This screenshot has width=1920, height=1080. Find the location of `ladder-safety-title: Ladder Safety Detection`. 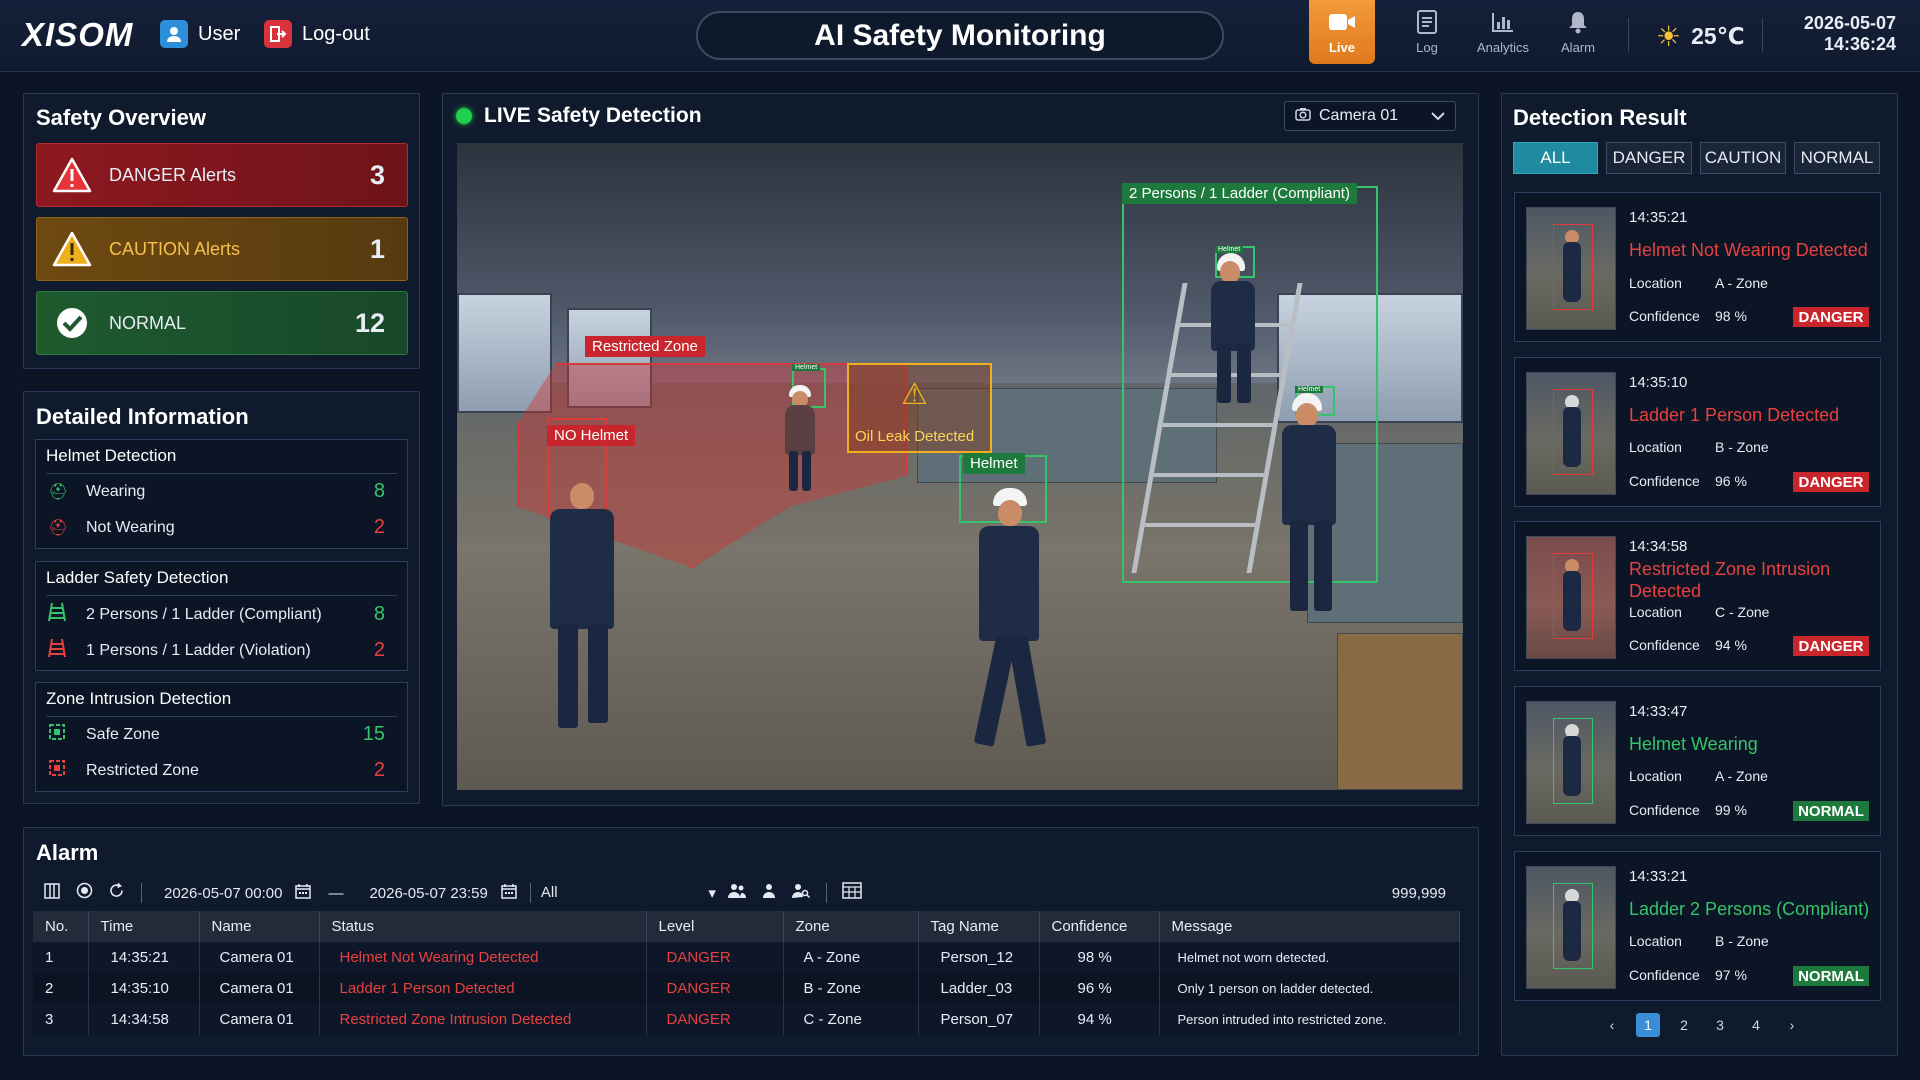

ladder-safety-title: Ladder Safety Detection is located at coordinates (137, 577).